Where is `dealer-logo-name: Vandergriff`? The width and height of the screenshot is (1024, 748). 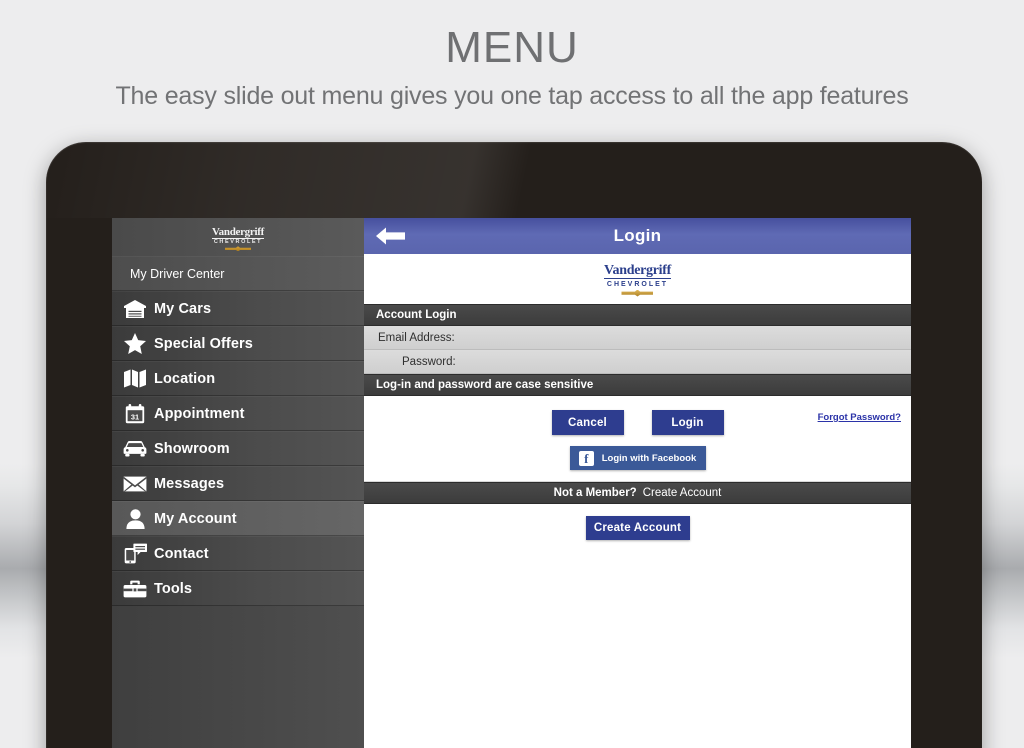 dealer-logo-name: Vandergriff is located at coordinates (637, 270).